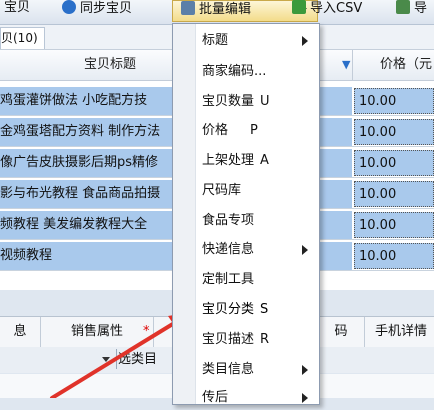 The height and width of the screenshot is (410, 434). What do you see at coordinates (258, 191) in the screenshot?
I see `menu-item-size-library: 尺码库` at bounding box center [258, 191].